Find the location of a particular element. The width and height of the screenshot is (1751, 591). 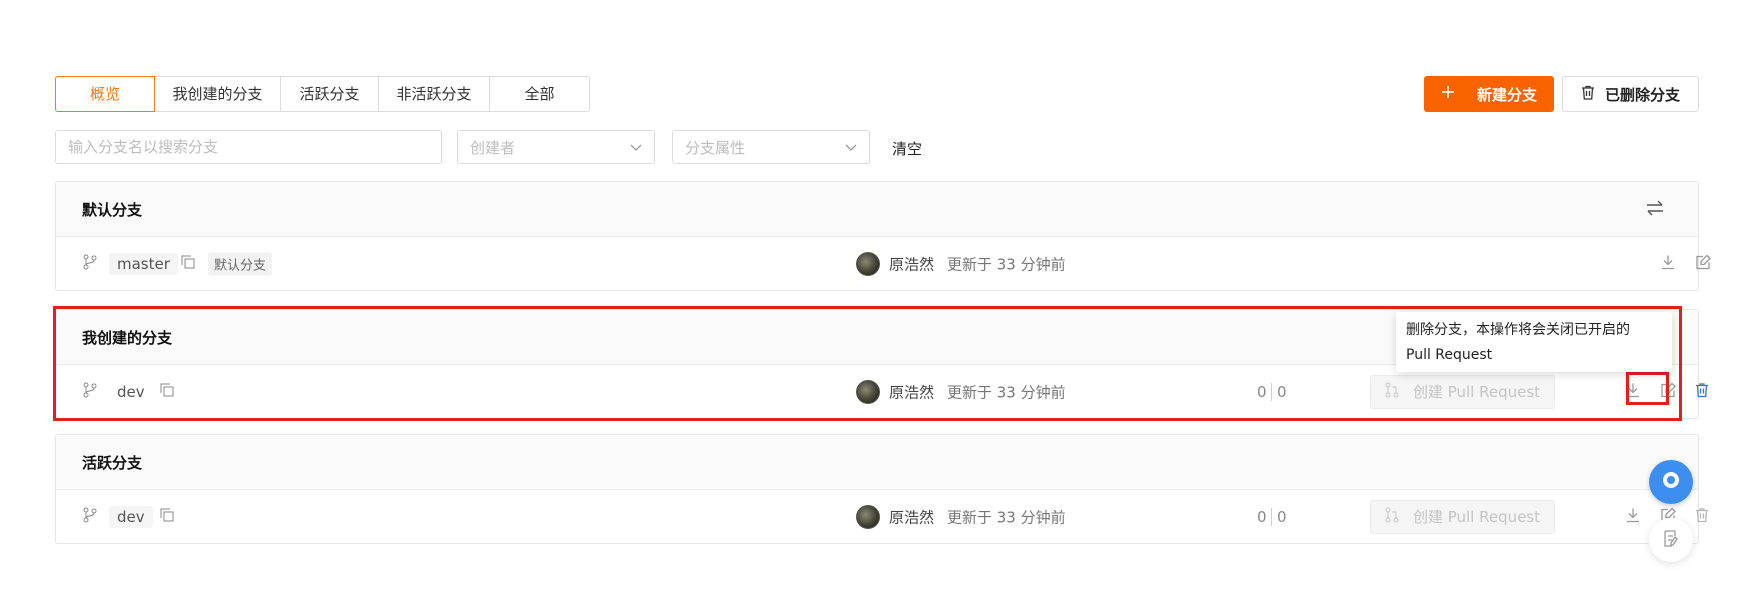

clear-filters-link: 清空 is located at coordinates (907, 148).